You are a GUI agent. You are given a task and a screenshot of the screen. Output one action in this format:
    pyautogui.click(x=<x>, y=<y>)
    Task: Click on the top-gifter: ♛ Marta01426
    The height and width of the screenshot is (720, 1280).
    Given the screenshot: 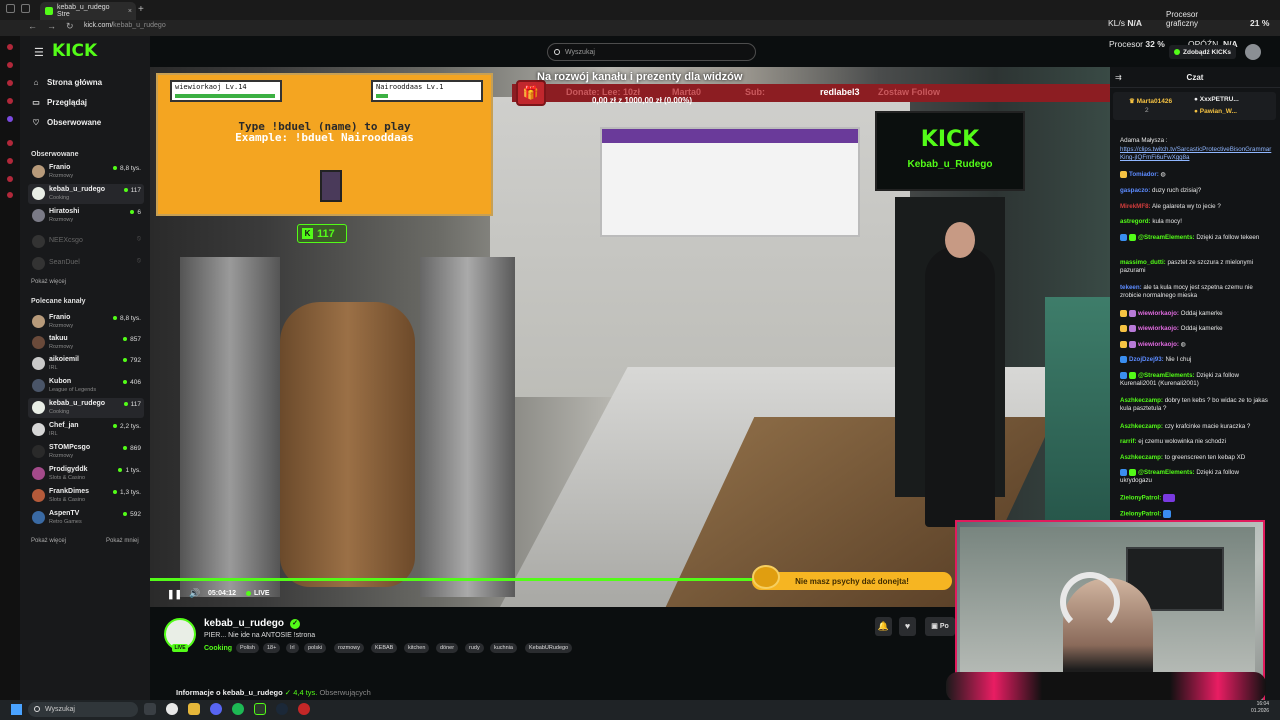 What is the action you would take?
    pyautogui.click(x=1150, y=101)
    